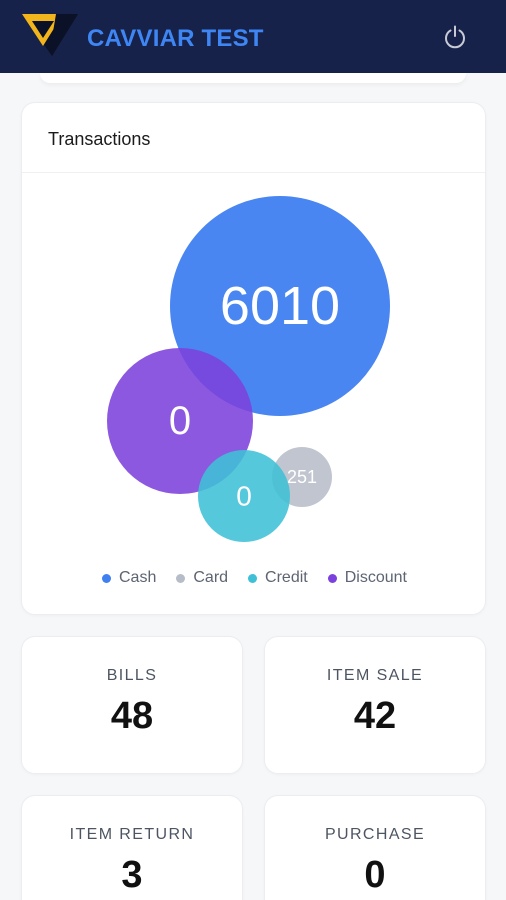 This screenshot has width=506, height=900. What do you see at coordinates (455, 37) in the screenshot?
I see `power-icon` at bounding box center [455, 37].